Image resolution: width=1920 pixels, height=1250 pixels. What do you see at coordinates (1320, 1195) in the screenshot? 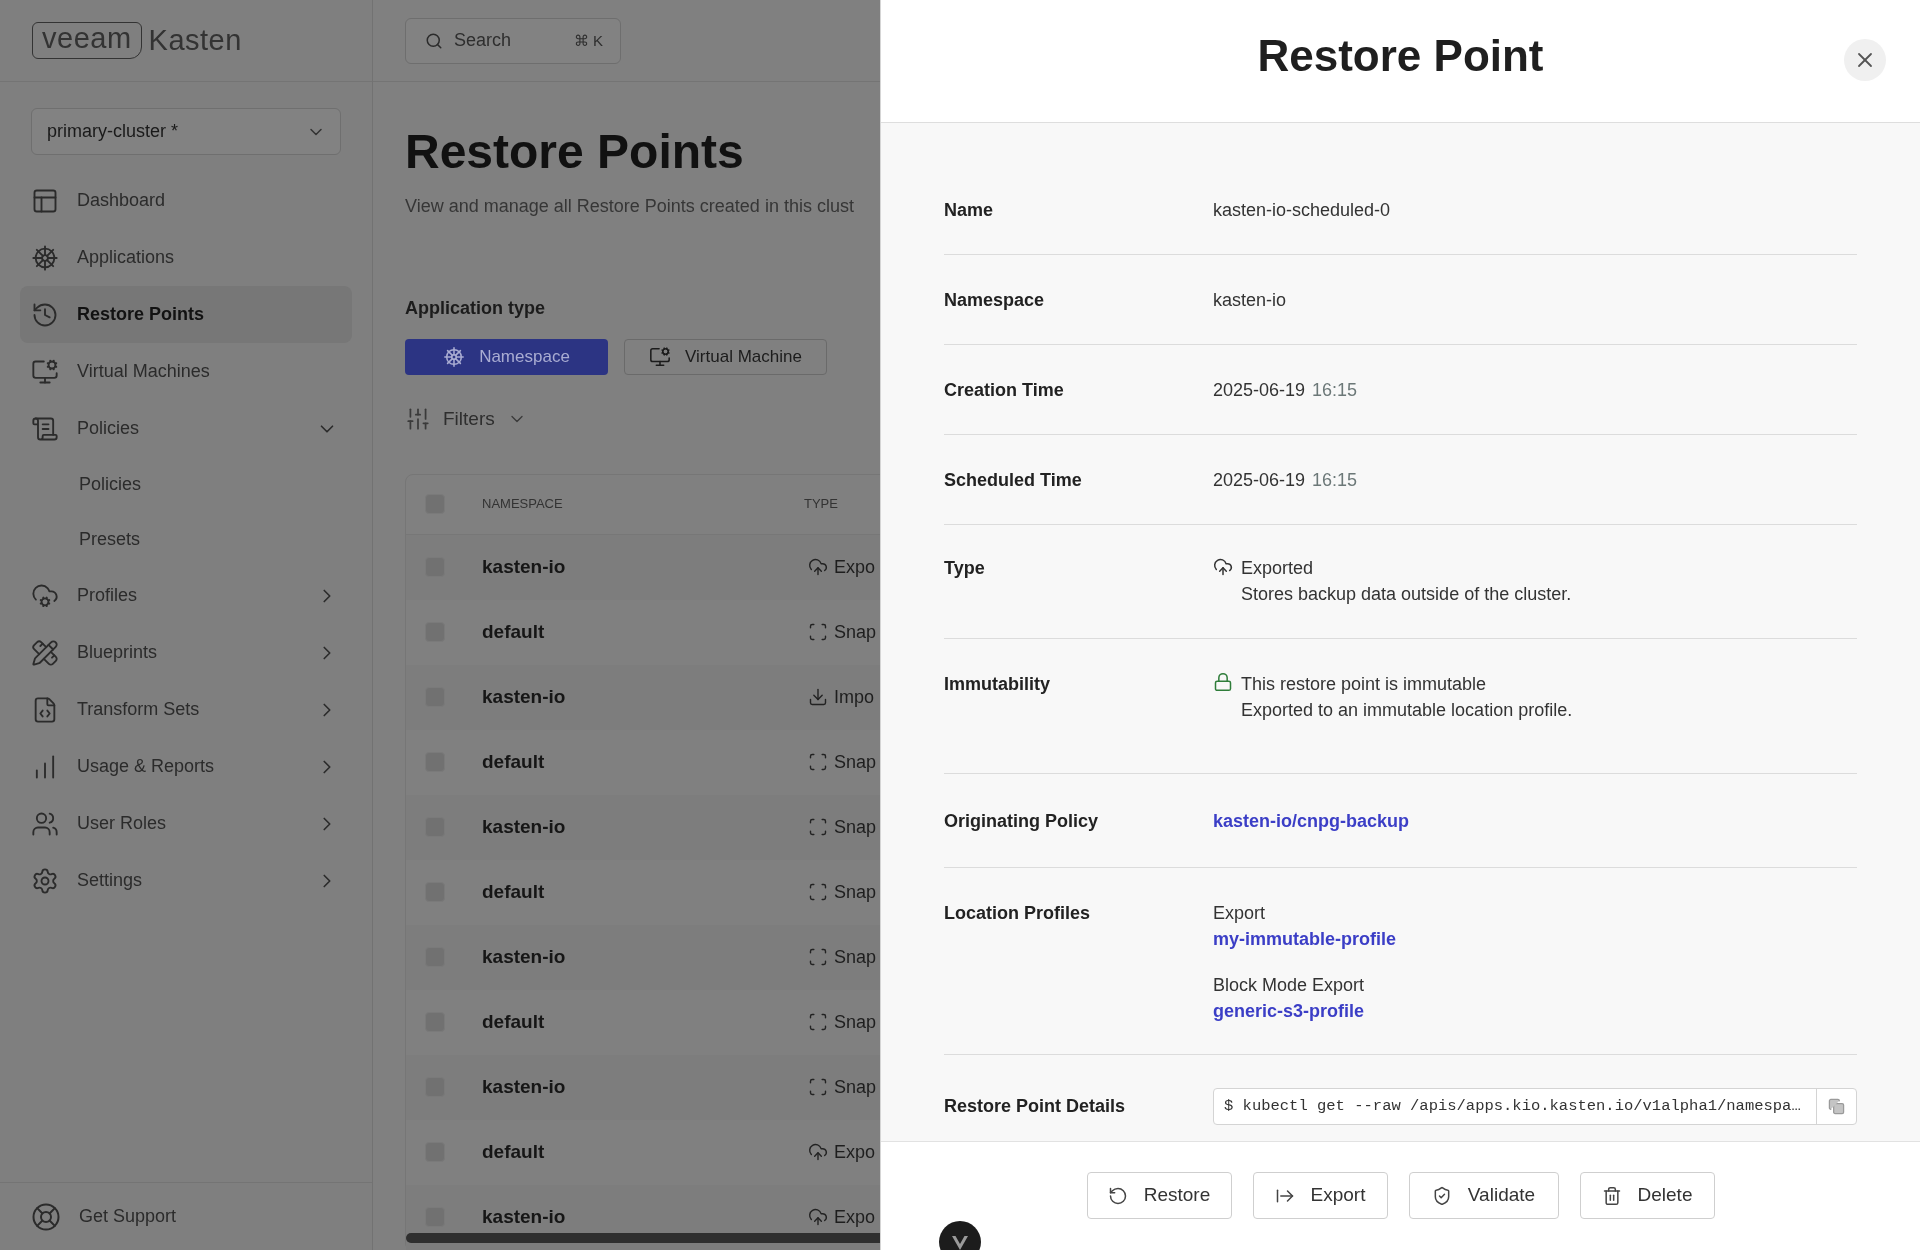
I see `export-button: Export` at bounding box center [1320, 1195].